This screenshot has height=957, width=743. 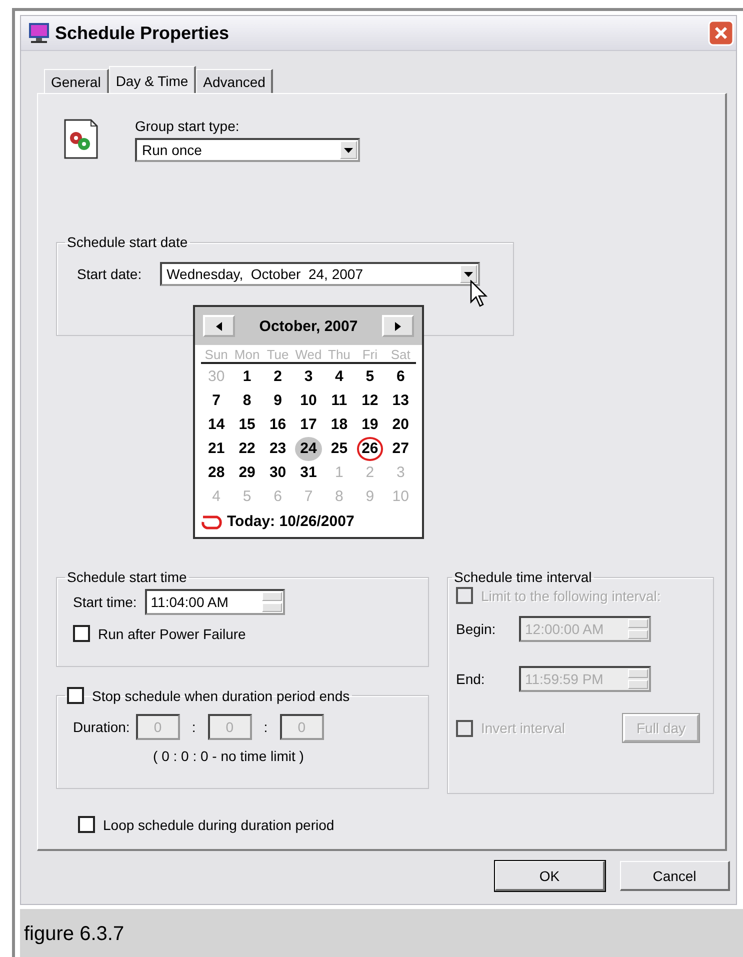 What do you see at coordinates (369, 354) in the screenshot?
I see `weekday-label: Fri` at bounding box center [369, 354].